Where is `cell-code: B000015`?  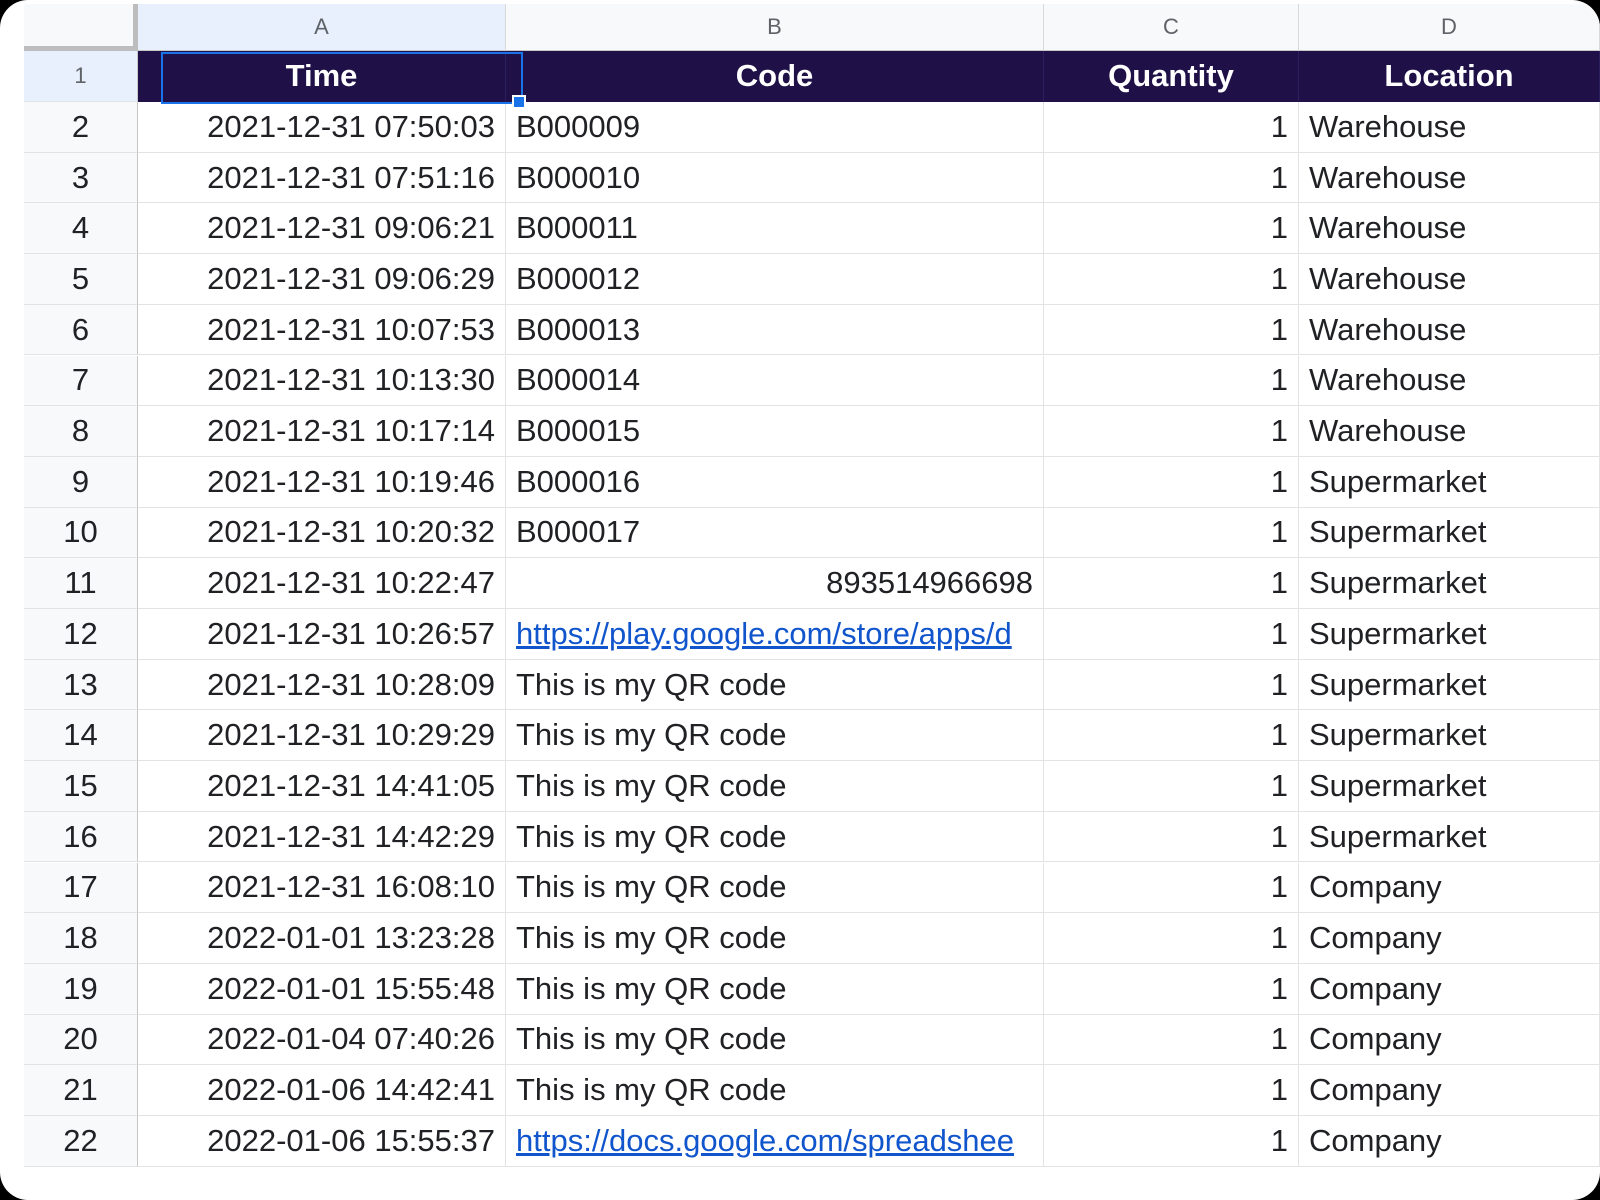 cell-code: B000015 is located at coordinates (775, 431).